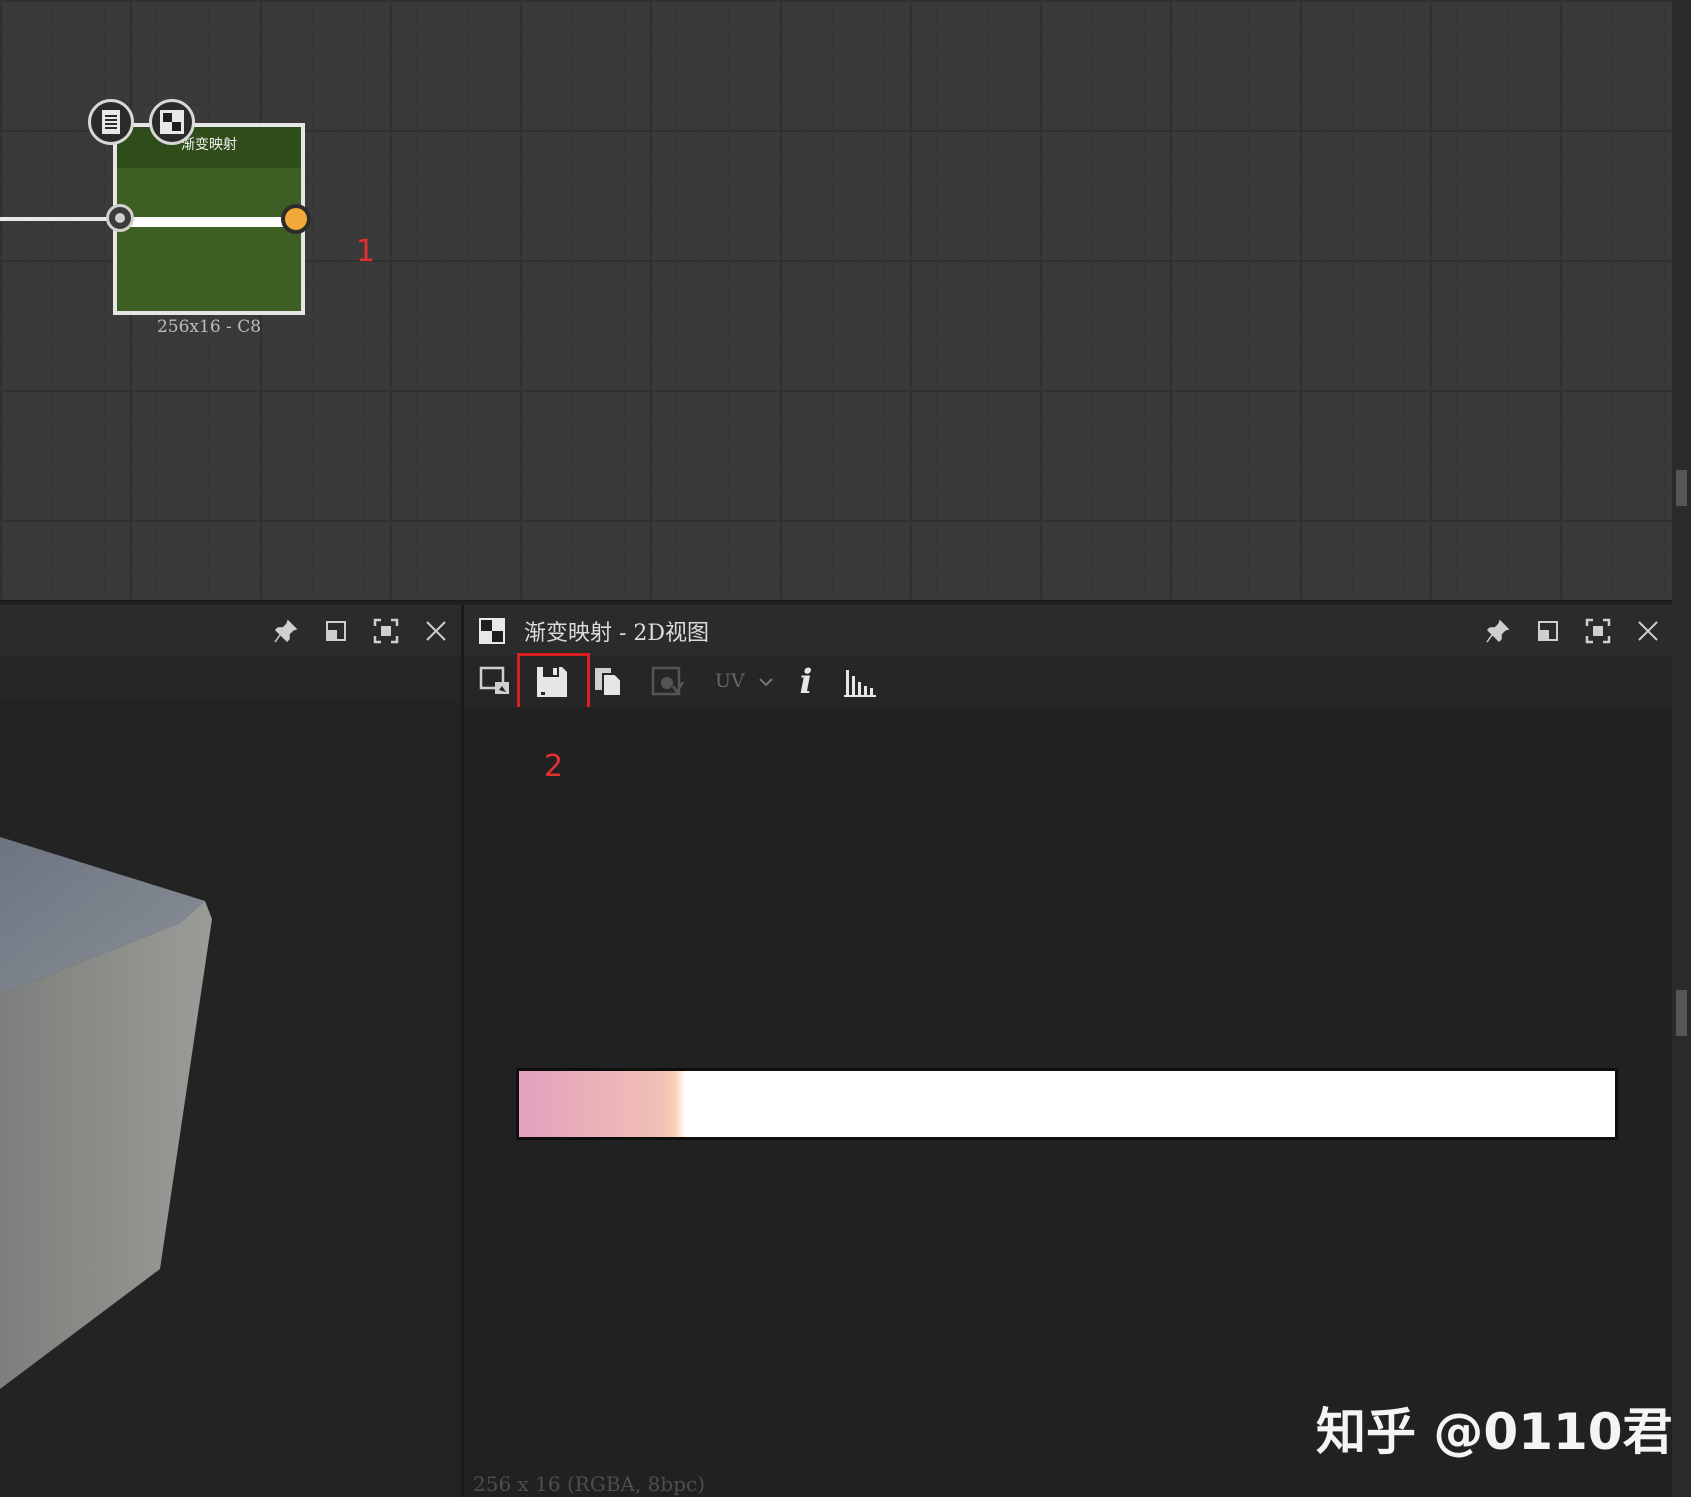  I want to click on display-options-icon, so click(496, 682).